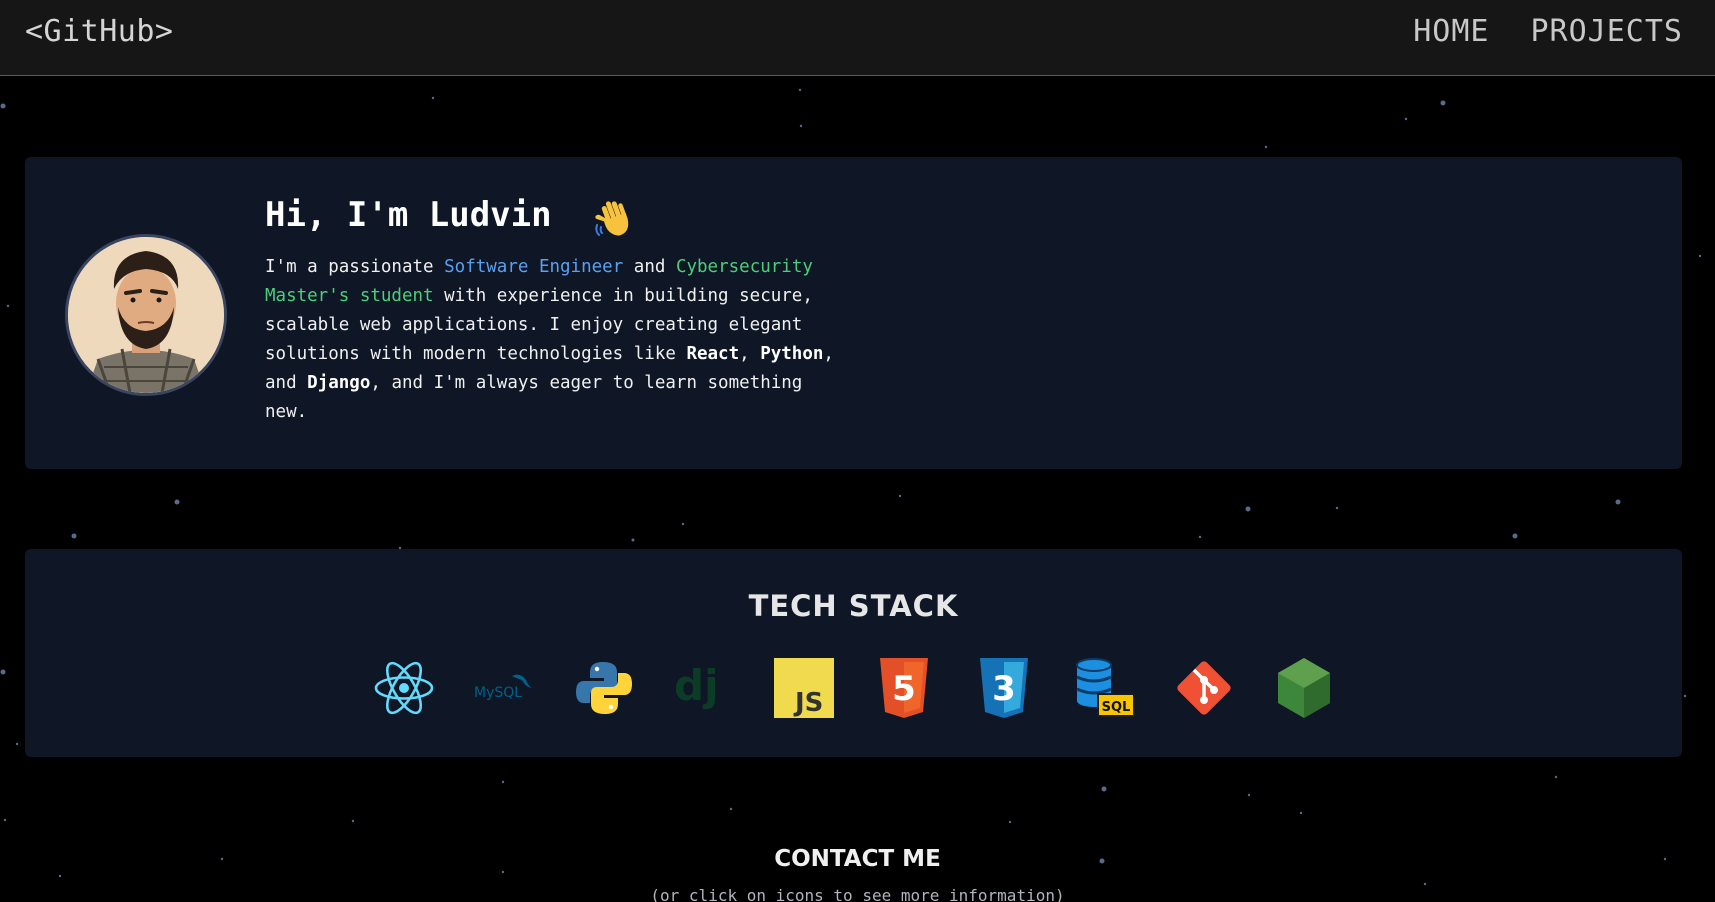 The height and width of the screenshot is (902, 1715). I want to click on avatar-portrait, so click(146, 315).